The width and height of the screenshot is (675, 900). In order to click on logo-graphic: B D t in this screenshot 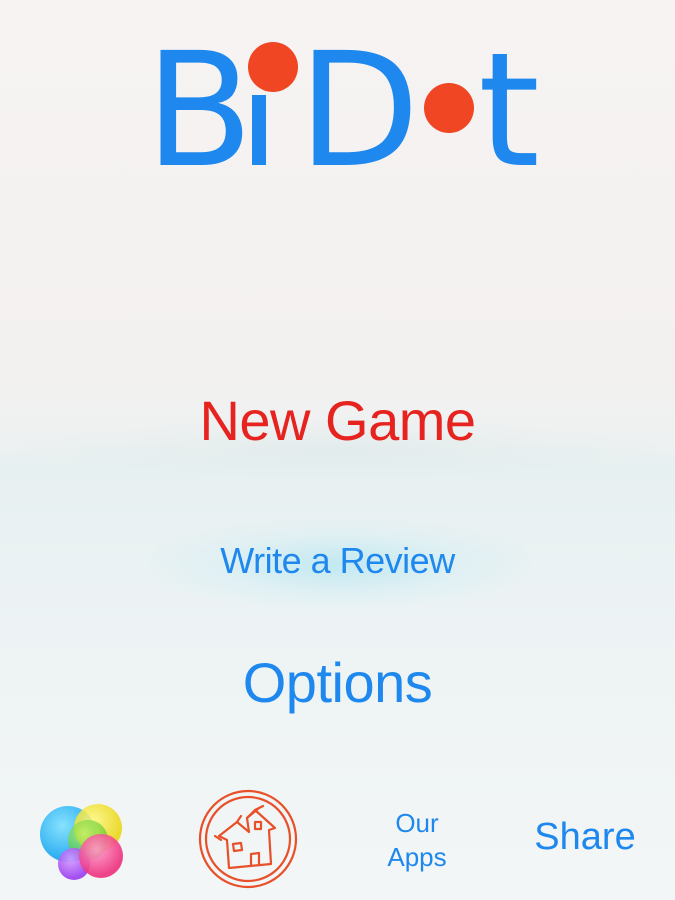, I will do `click(342, 111)`.